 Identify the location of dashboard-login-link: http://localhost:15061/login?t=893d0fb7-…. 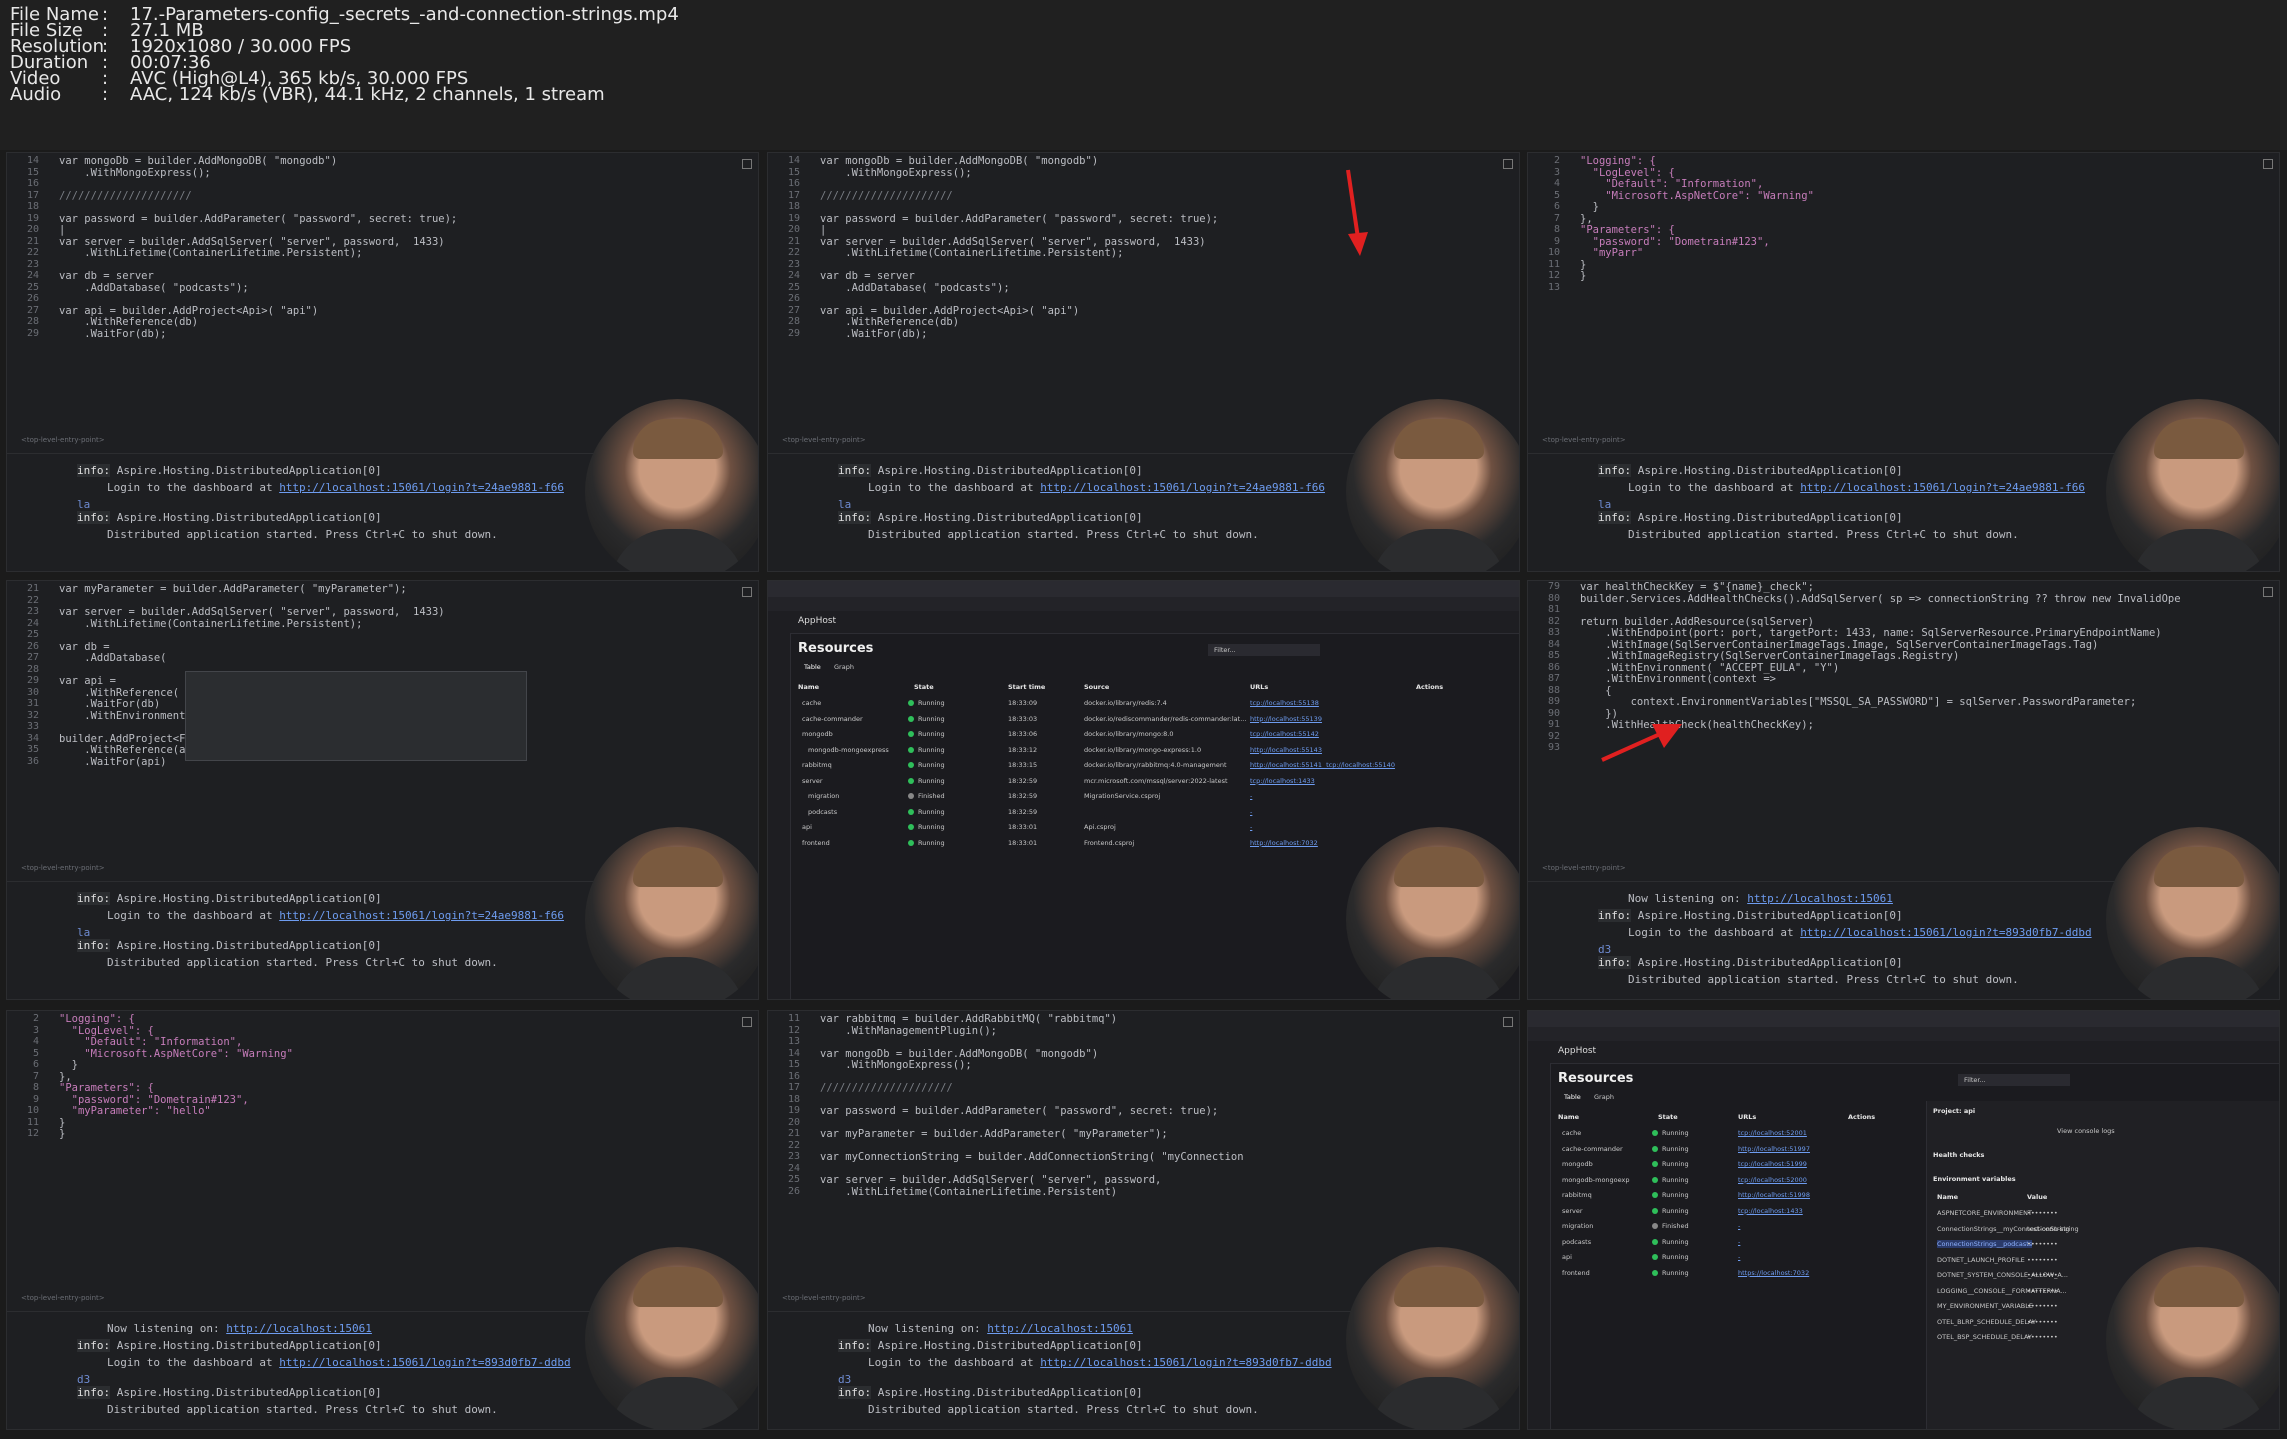
(1185, 1362).